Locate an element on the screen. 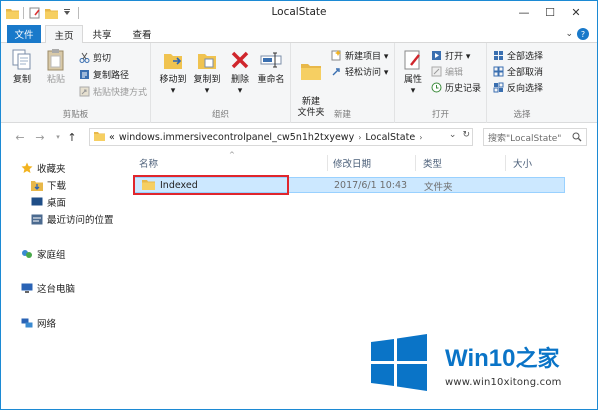 This screenshot has height=410, width=598. clipboard-group: 复制 粘贴 剪切 复制路径 粘贴快捷方式 剪贴板 is located at coordinates (76, 83).